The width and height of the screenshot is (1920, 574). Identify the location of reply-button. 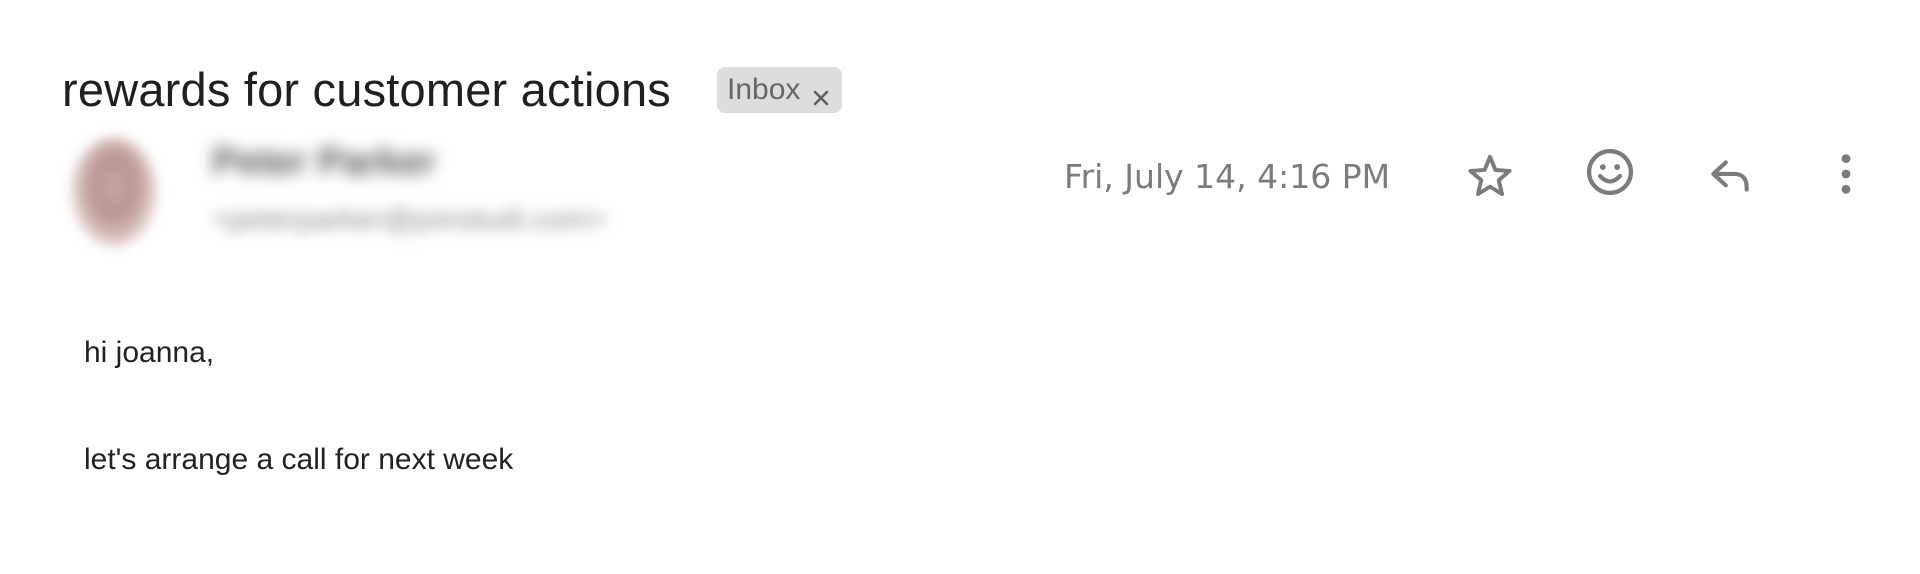
(1730, 176).